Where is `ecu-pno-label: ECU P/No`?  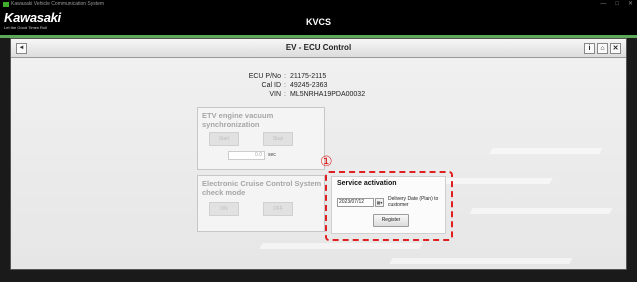 ecu-pno-label: ECU P/No is located at coordinates (264, 76).